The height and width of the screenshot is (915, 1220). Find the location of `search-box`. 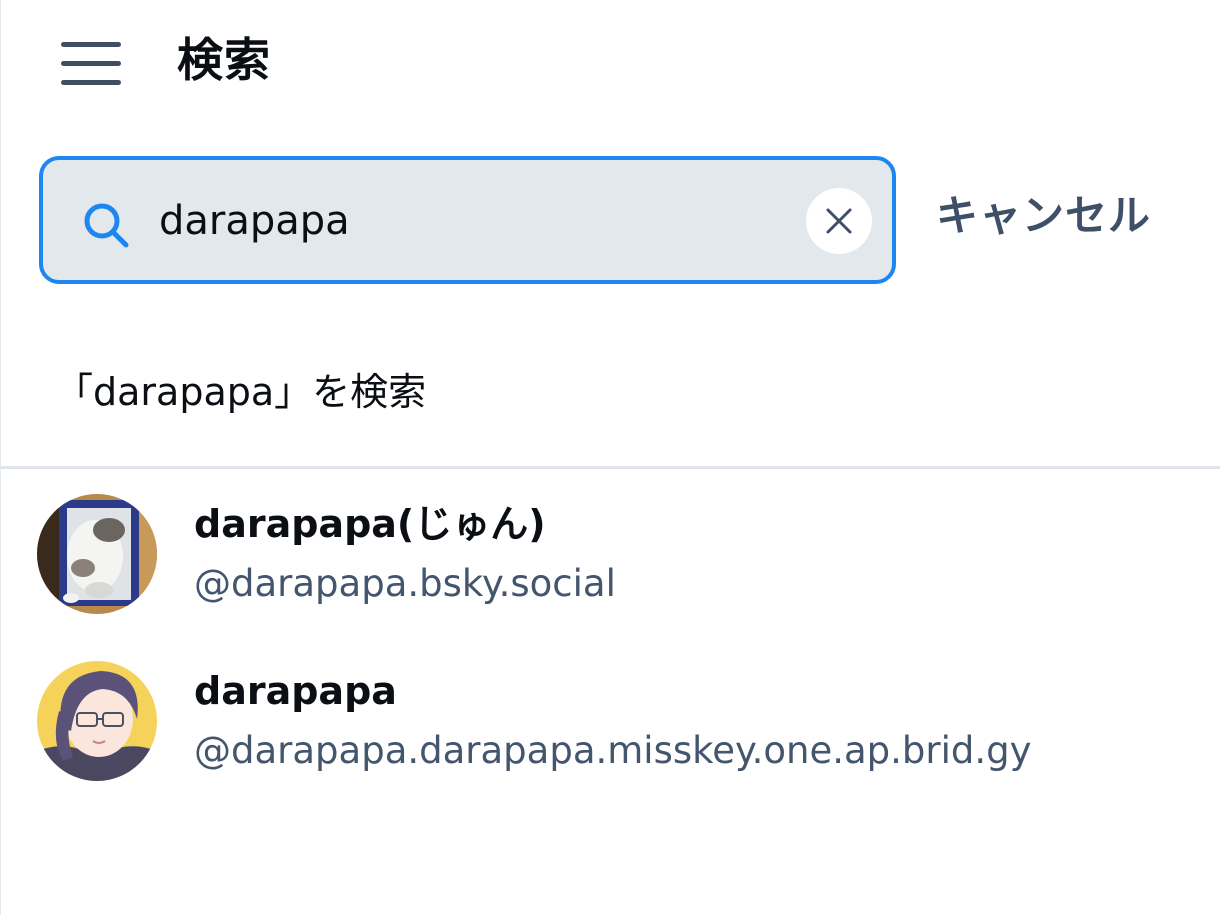

search-box is located at coordinates (467, 220).